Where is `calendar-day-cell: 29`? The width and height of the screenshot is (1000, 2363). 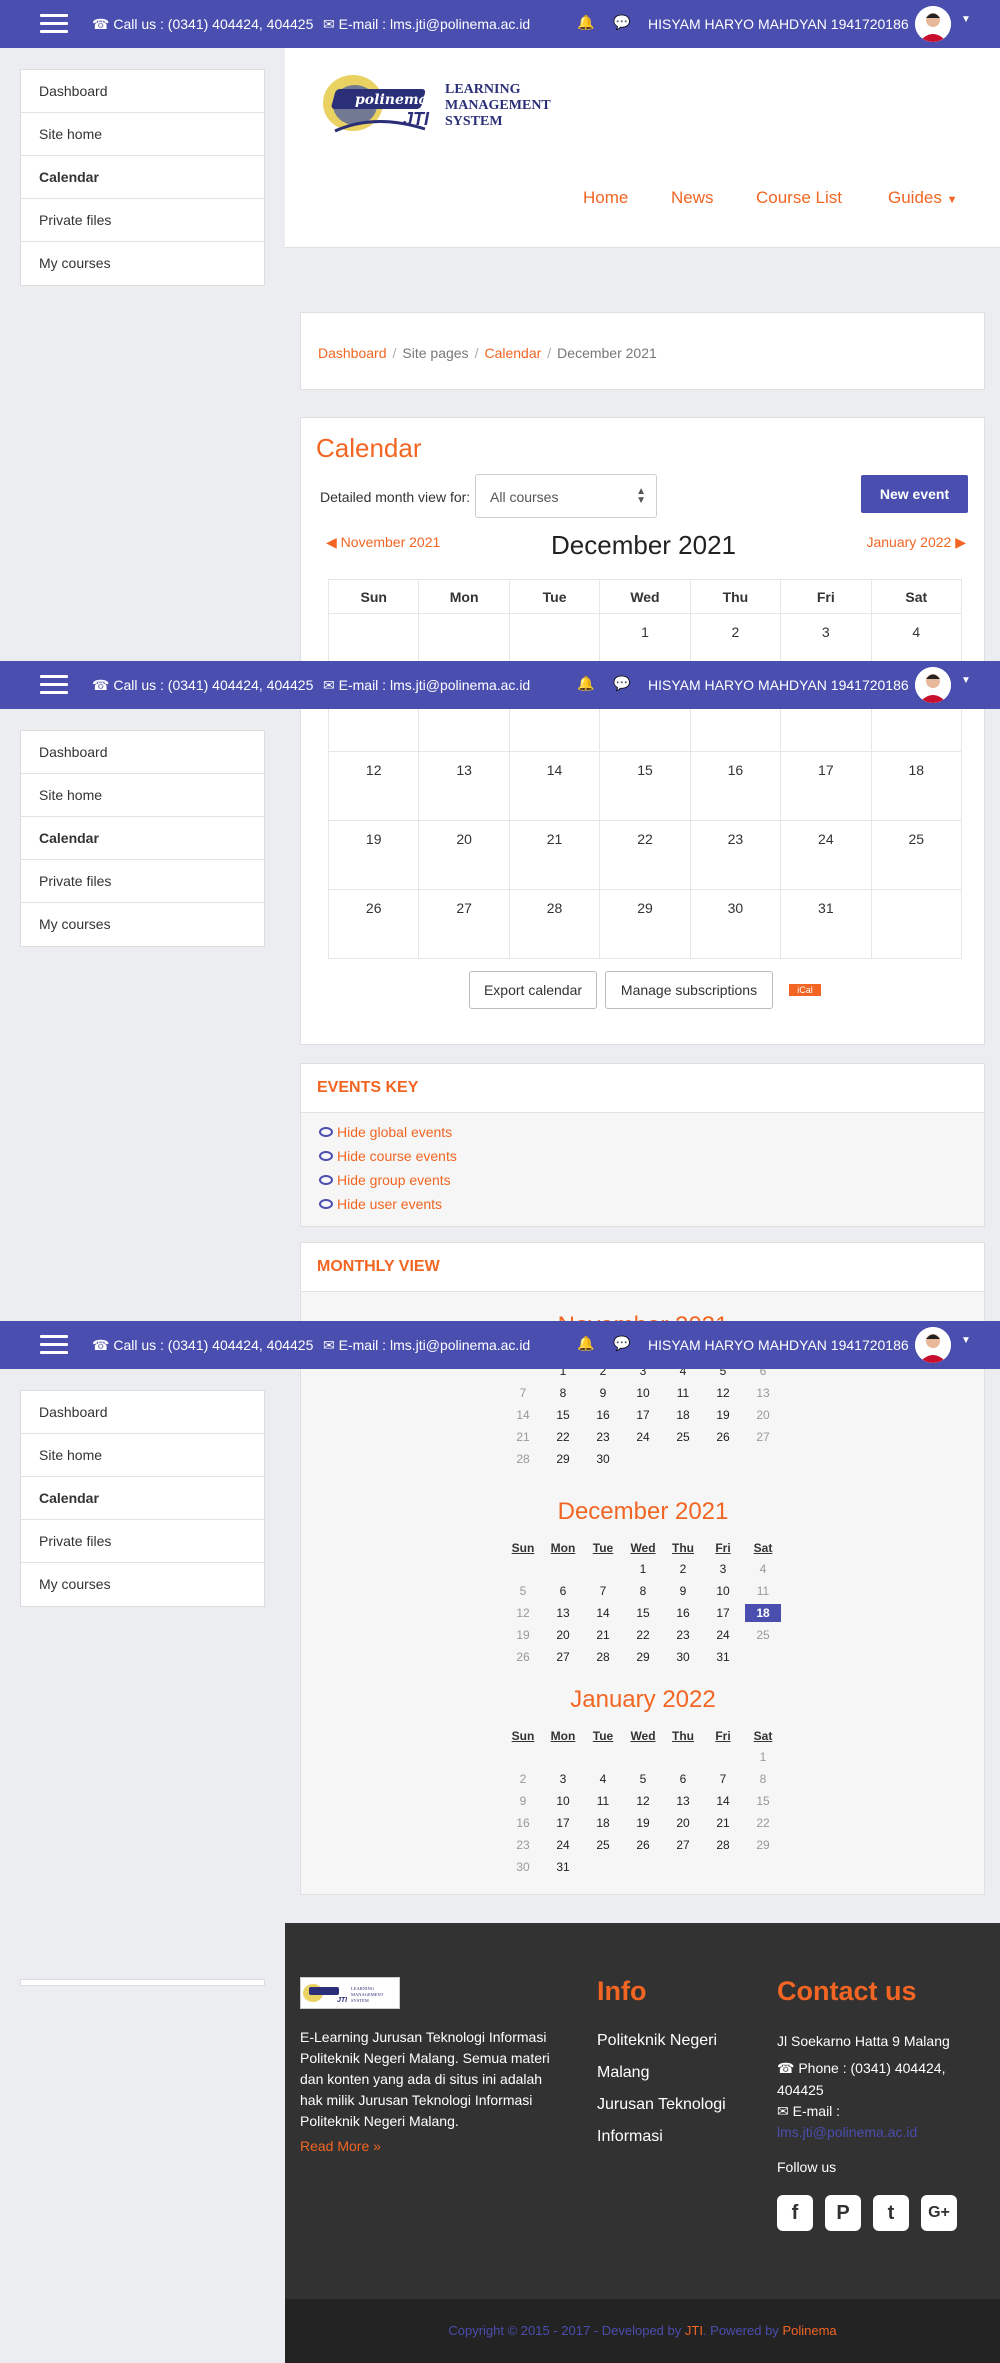
calendar-day-cell: 29 is located at coordinates (645, 924).